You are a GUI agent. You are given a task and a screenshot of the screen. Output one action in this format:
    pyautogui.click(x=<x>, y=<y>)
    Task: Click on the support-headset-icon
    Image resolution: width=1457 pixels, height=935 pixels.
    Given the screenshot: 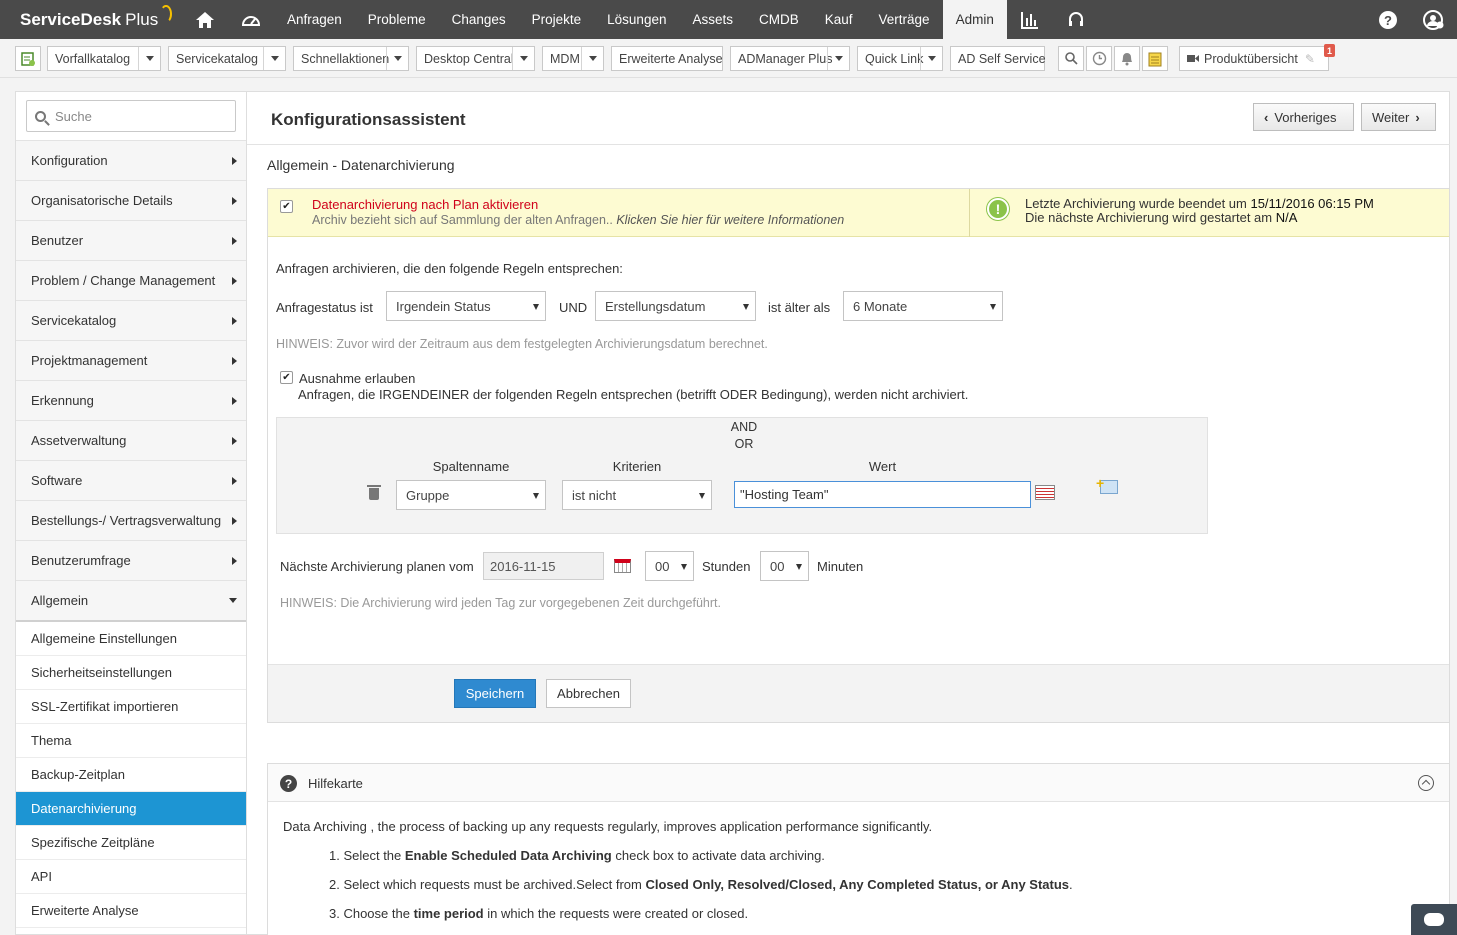 What is the action you would take?
    pyautogui.click(x=1076, y=19)
    